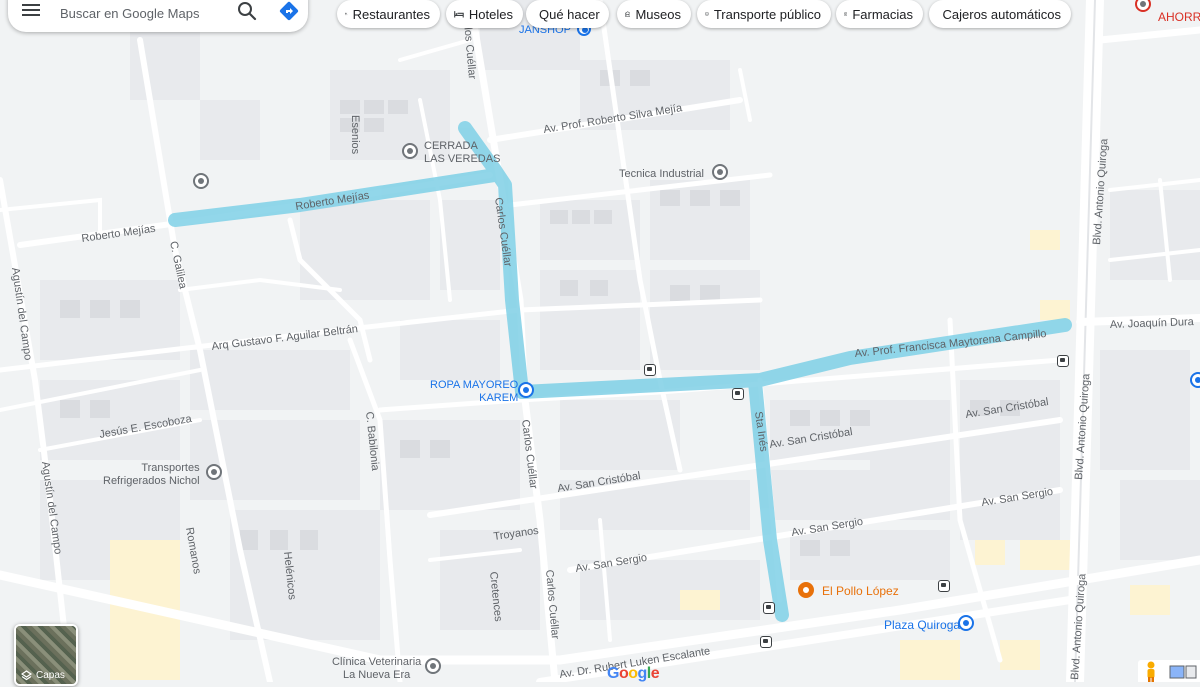  Describe the element at coordinates (391, 14) in the screenshot. I see `chip-label: Restaurantes` at that location.